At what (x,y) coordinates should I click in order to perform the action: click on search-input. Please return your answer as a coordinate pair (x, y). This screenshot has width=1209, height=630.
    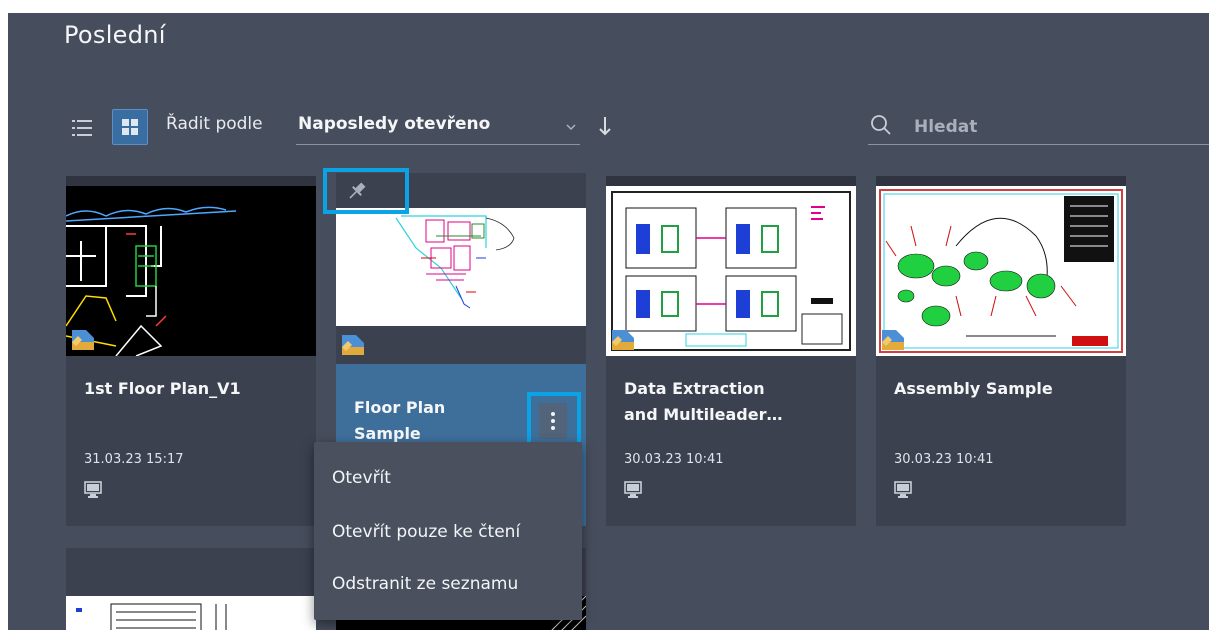
    Looking at the image, I should click on (1054, 127).